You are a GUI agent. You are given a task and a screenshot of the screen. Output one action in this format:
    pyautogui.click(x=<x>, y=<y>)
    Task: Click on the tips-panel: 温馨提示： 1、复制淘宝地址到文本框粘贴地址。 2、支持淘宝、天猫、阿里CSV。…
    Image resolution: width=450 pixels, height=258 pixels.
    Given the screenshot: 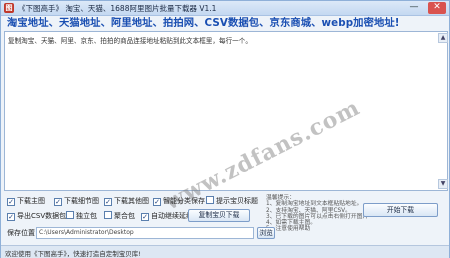 What is the action you would take?
    pyautogui.click(x=317, y=214)
    